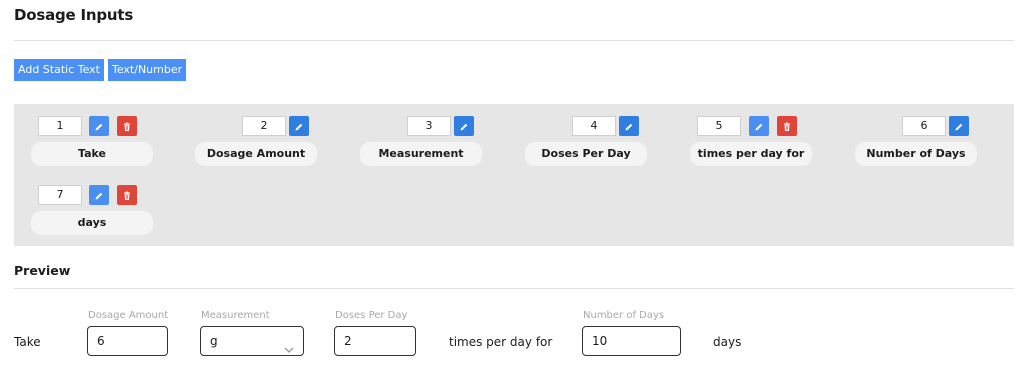 The width and height of the screenshot is (1024, 391). Describe the element at coordinates (27, 342) in the screenshot. I see `preview-take-text: Take` at that location.